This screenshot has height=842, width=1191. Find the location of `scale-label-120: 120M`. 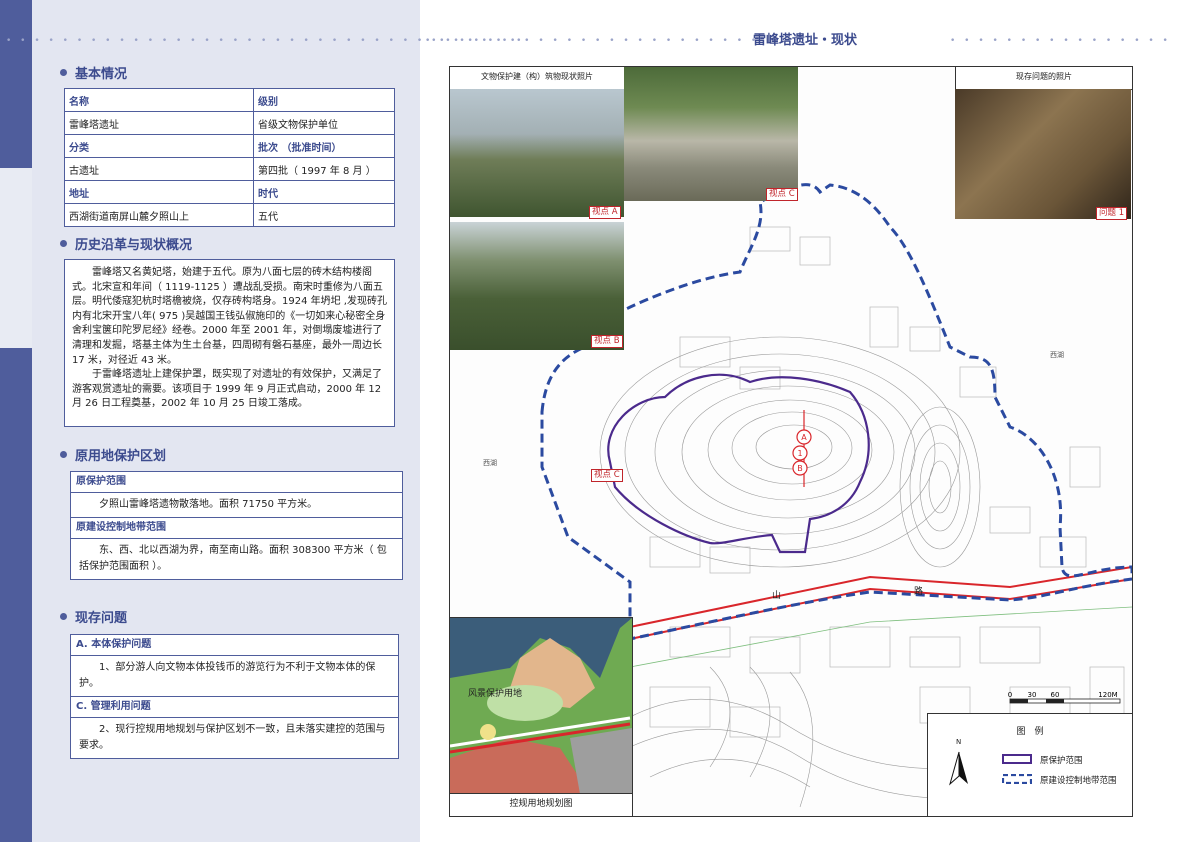

scale-label-120: 120M is located at coordinates (1107, 695).